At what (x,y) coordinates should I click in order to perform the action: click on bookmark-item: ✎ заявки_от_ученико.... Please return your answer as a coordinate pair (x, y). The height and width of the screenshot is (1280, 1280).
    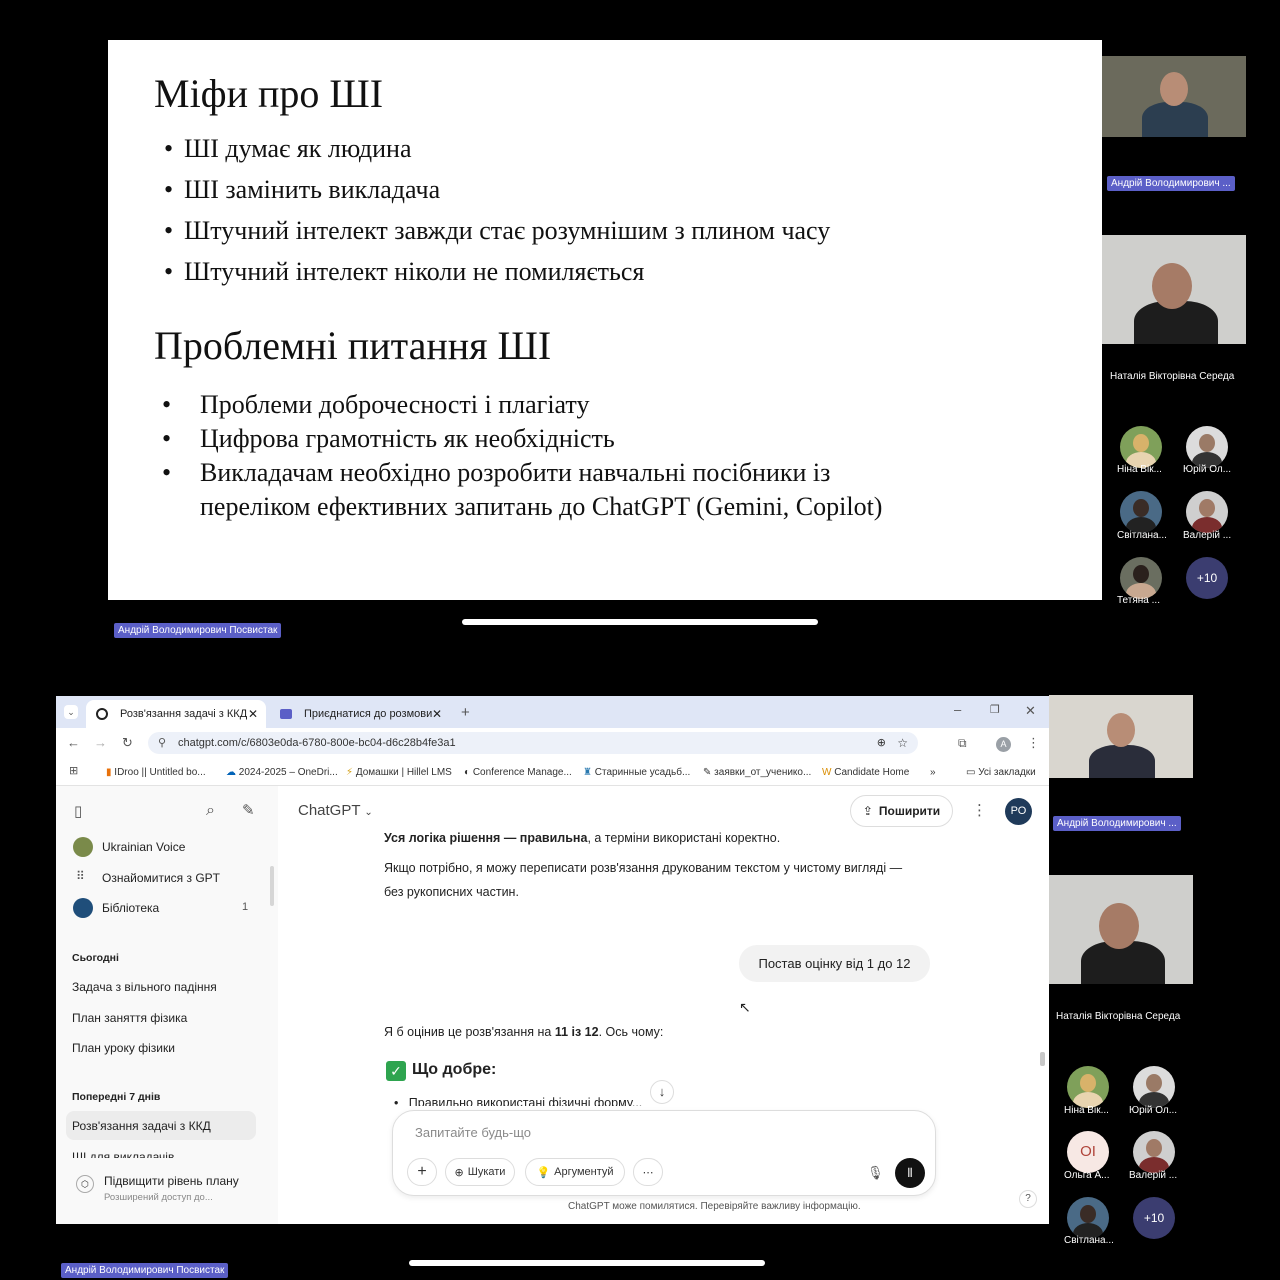
    Looking at the image, I should click on (757, 772).